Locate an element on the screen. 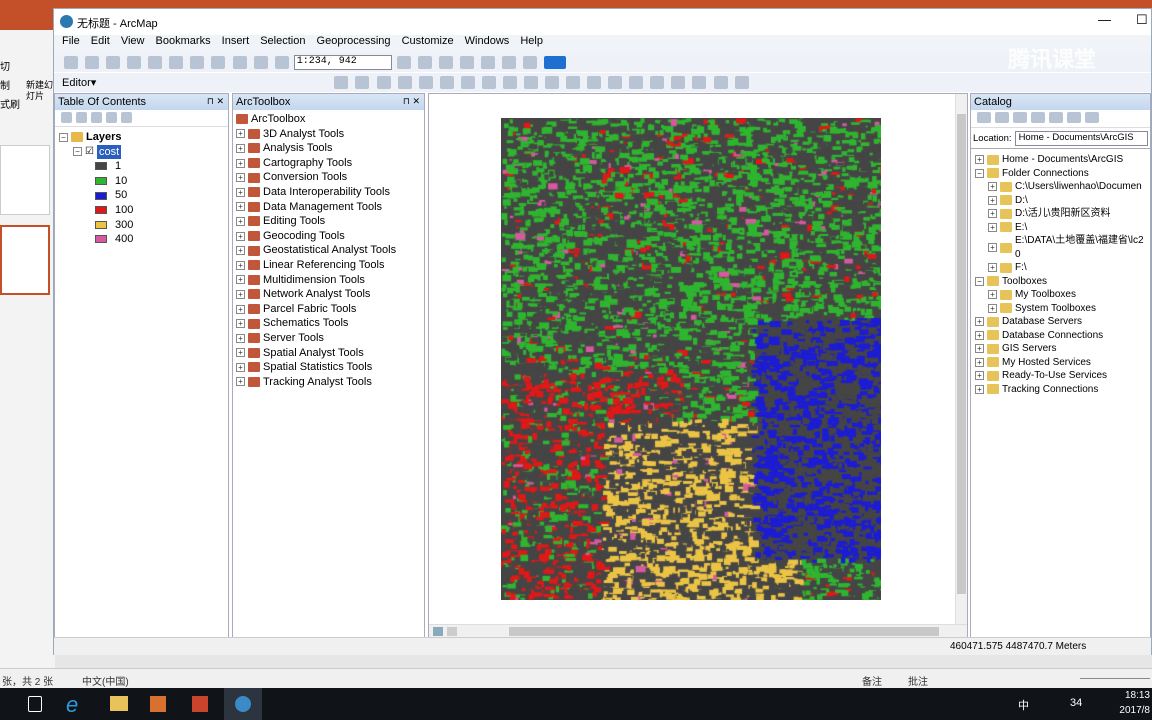  ppt-cut: 切 is located at coordinates (12, 67).